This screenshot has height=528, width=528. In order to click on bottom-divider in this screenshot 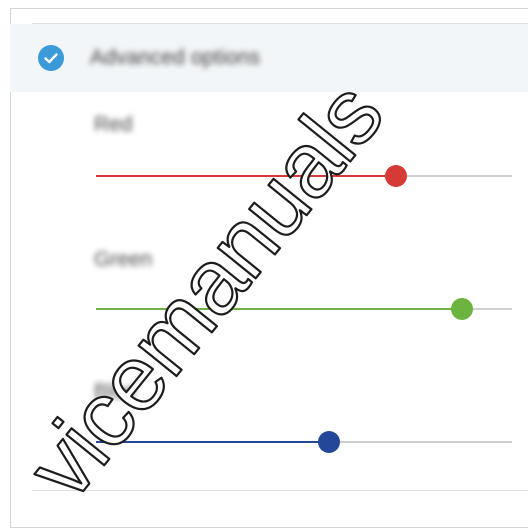, I will do `click(280, 490)`.